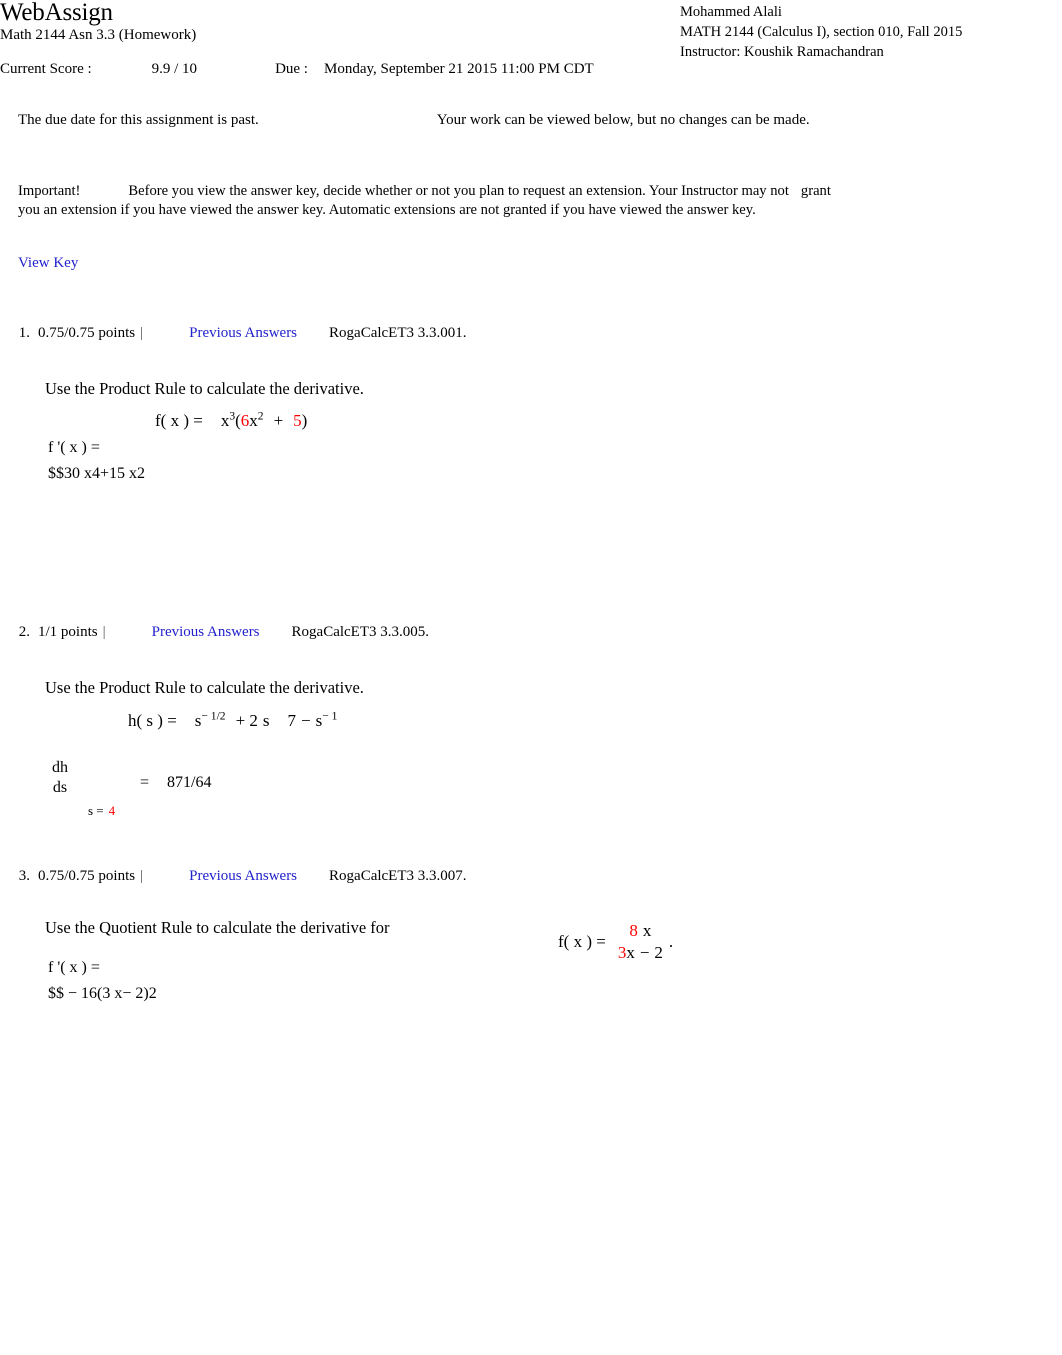  Describe the element at coordinates (245, 420) in the screenshot. I see `coefficient-6: 6` at that location.